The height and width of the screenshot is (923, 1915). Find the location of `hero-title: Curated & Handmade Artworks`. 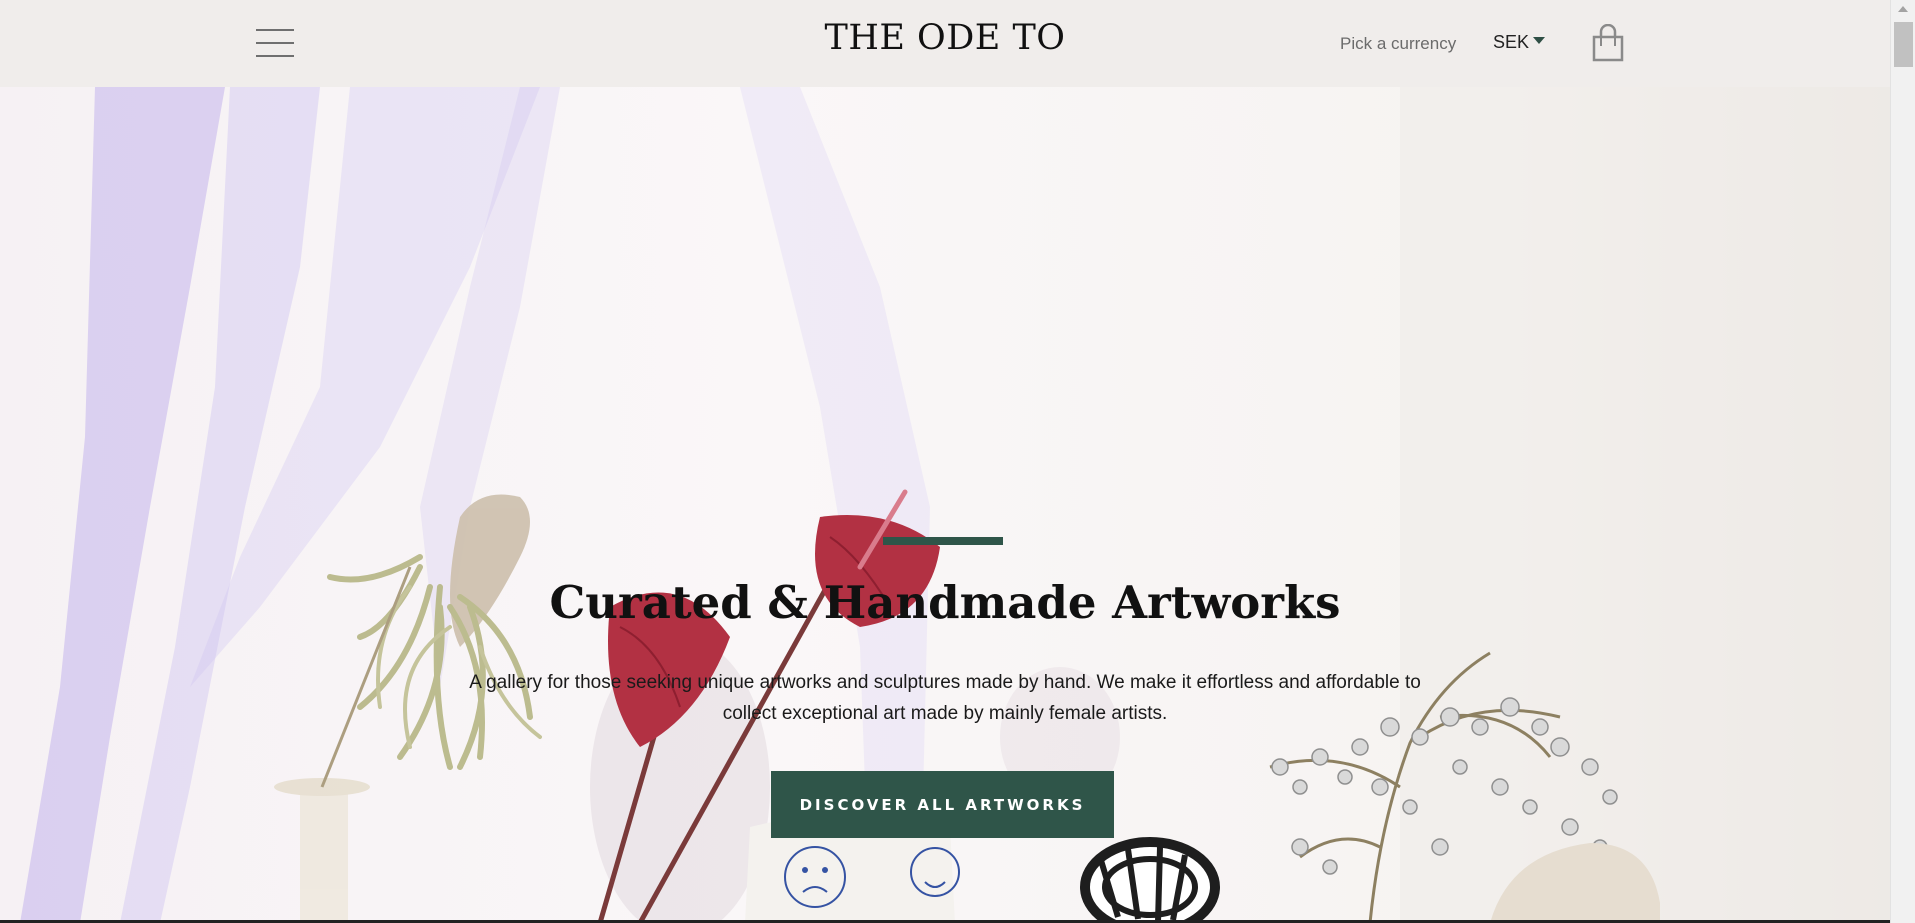

hero-title: Curated & Handmade Artworks is located at coordinates (945, 602).